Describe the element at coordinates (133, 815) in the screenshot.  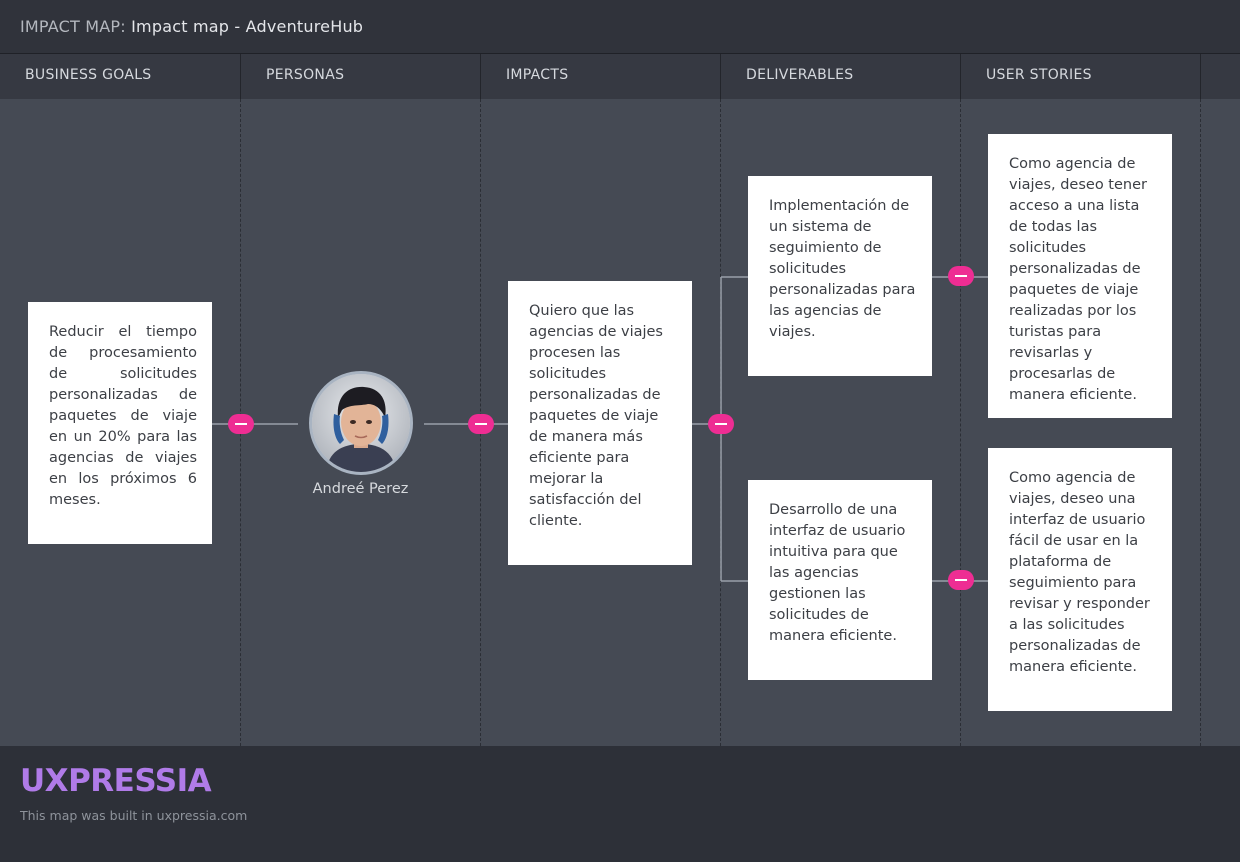
I see `built-with-text: This map was built in uxpressia.com` at that location.